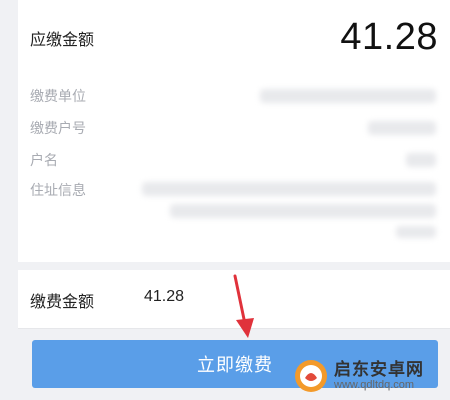 This screenshot has height=400, width=450. What do you see at coordinates (389, 37) in the screenshot?
I see `amount-due-value: 41.28` at bounding box center [389, 37].